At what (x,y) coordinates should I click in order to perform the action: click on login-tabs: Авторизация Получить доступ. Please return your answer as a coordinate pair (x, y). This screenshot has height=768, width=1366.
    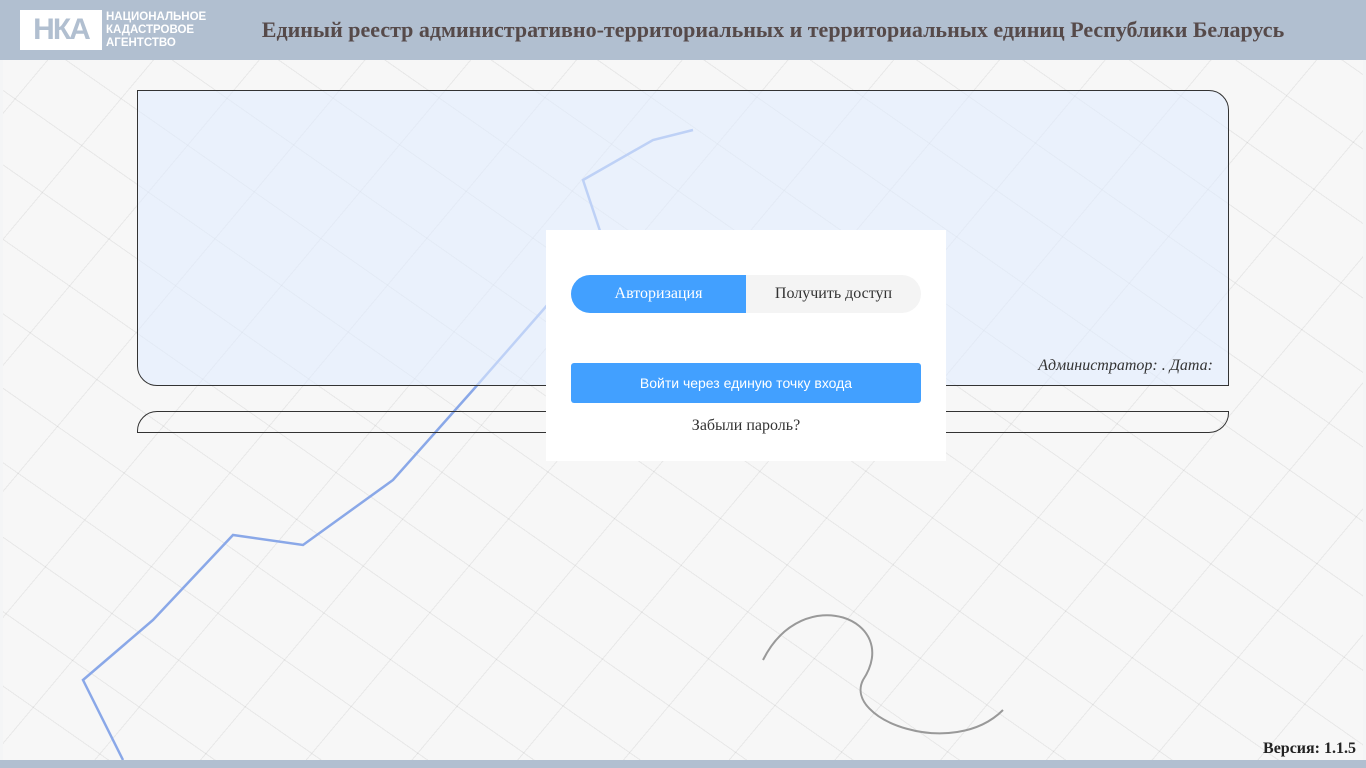
    Looking at the image, I should click on (746, 294).